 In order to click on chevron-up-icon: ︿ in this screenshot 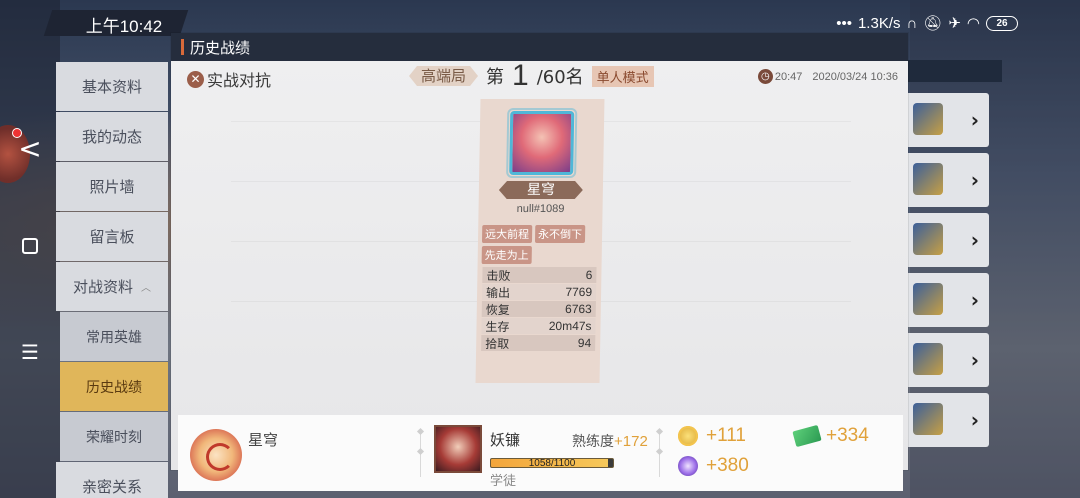, I will do `click(146, 288)`.